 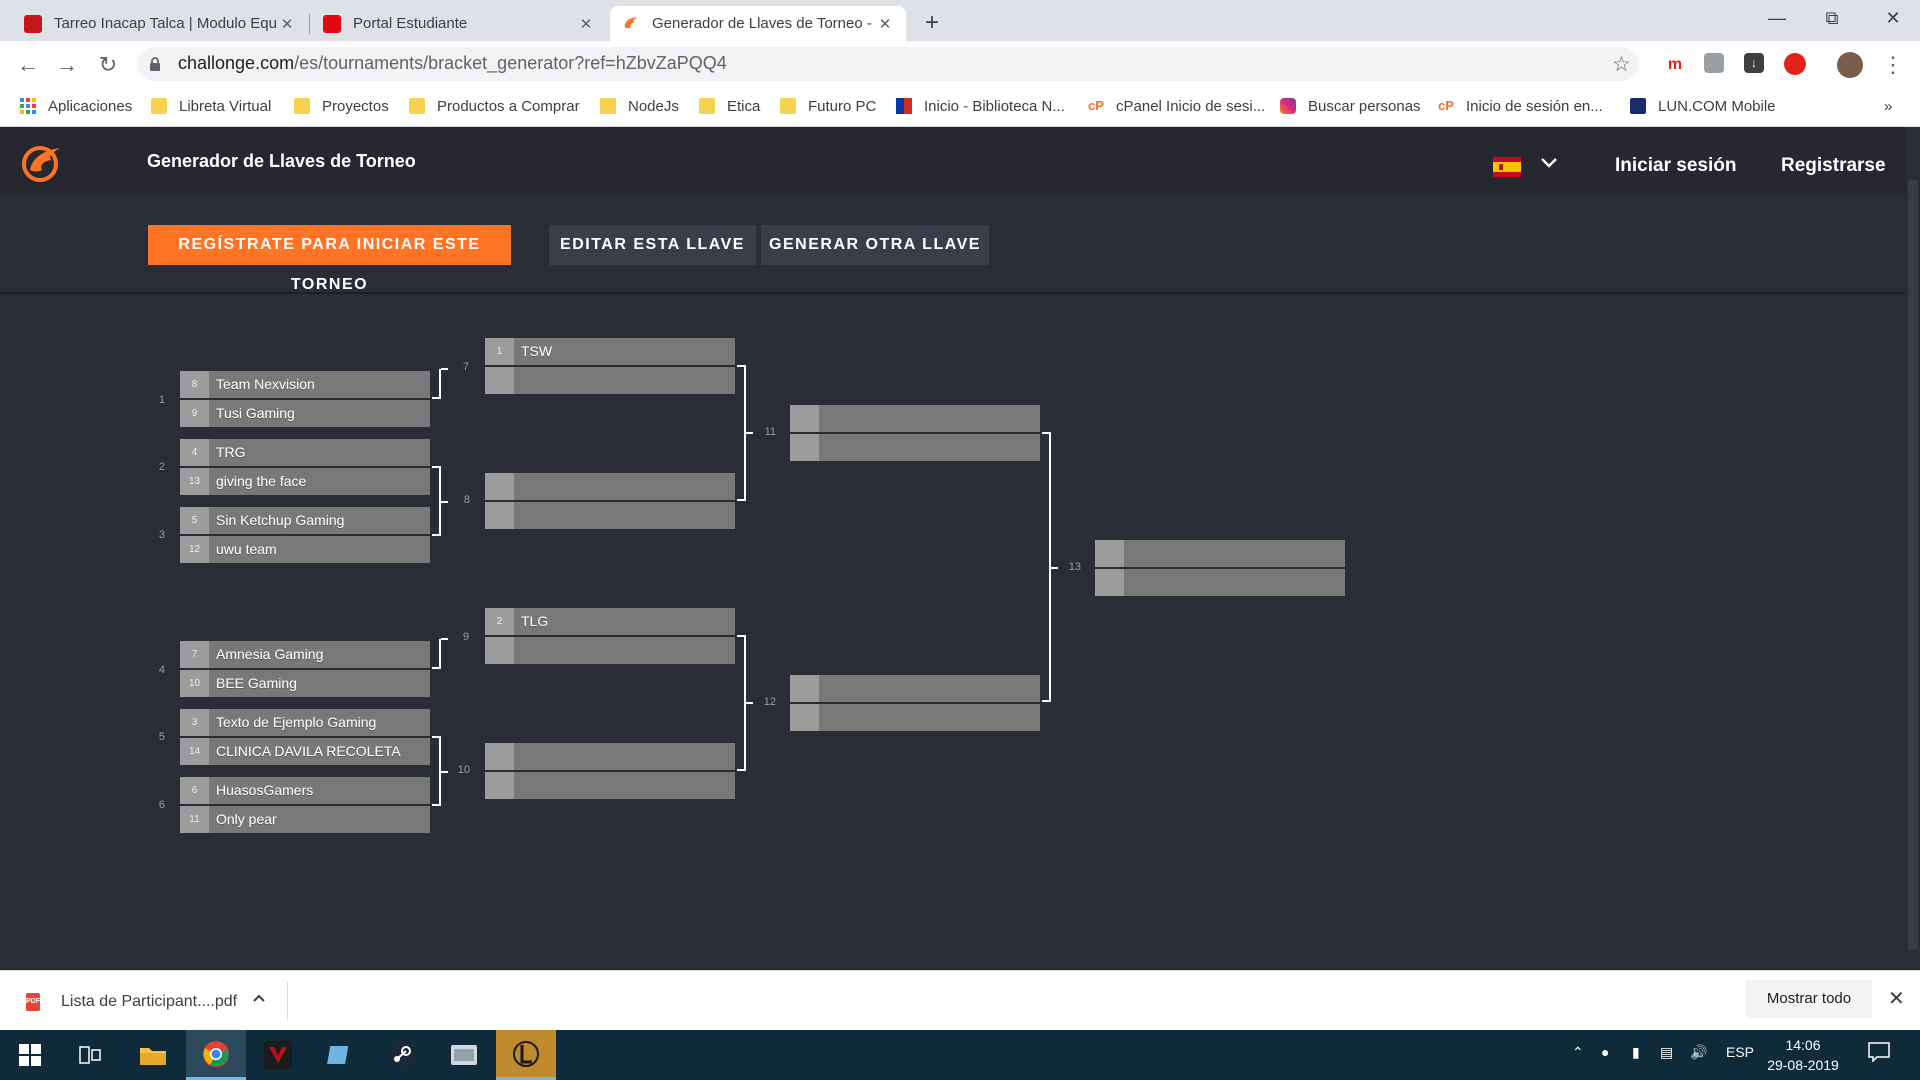 What do you see at coordinates (194, 654) in the screenshot?
I see `seed: 7` at bounding box center [194, 654].